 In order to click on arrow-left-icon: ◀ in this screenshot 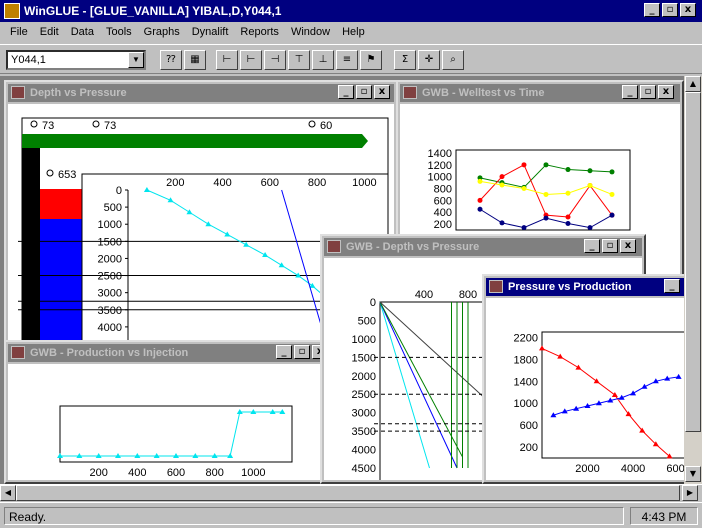, I will do `click(8, 492)`.